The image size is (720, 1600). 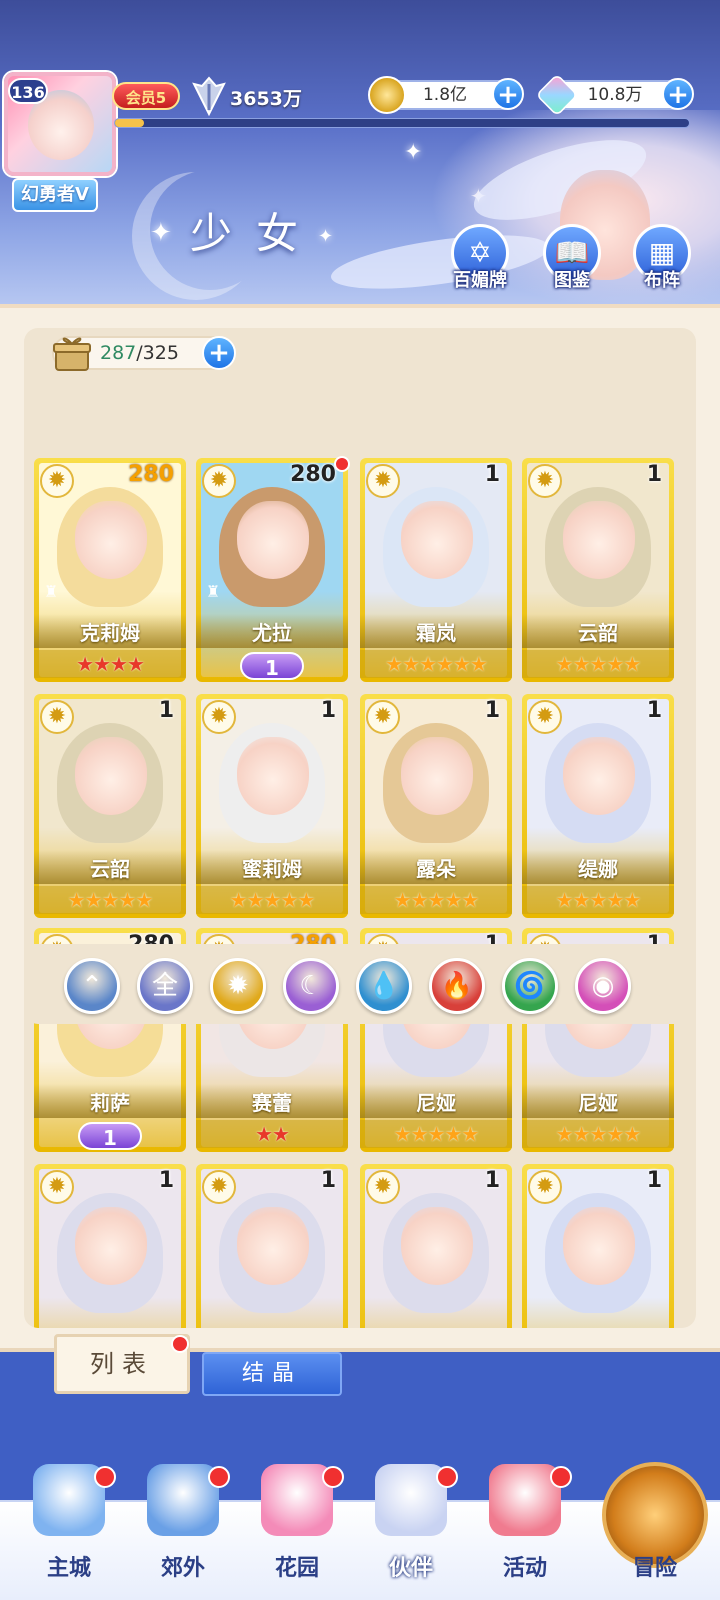 I want to click on nav-item: 郊外, so click(x=183, y=1531).